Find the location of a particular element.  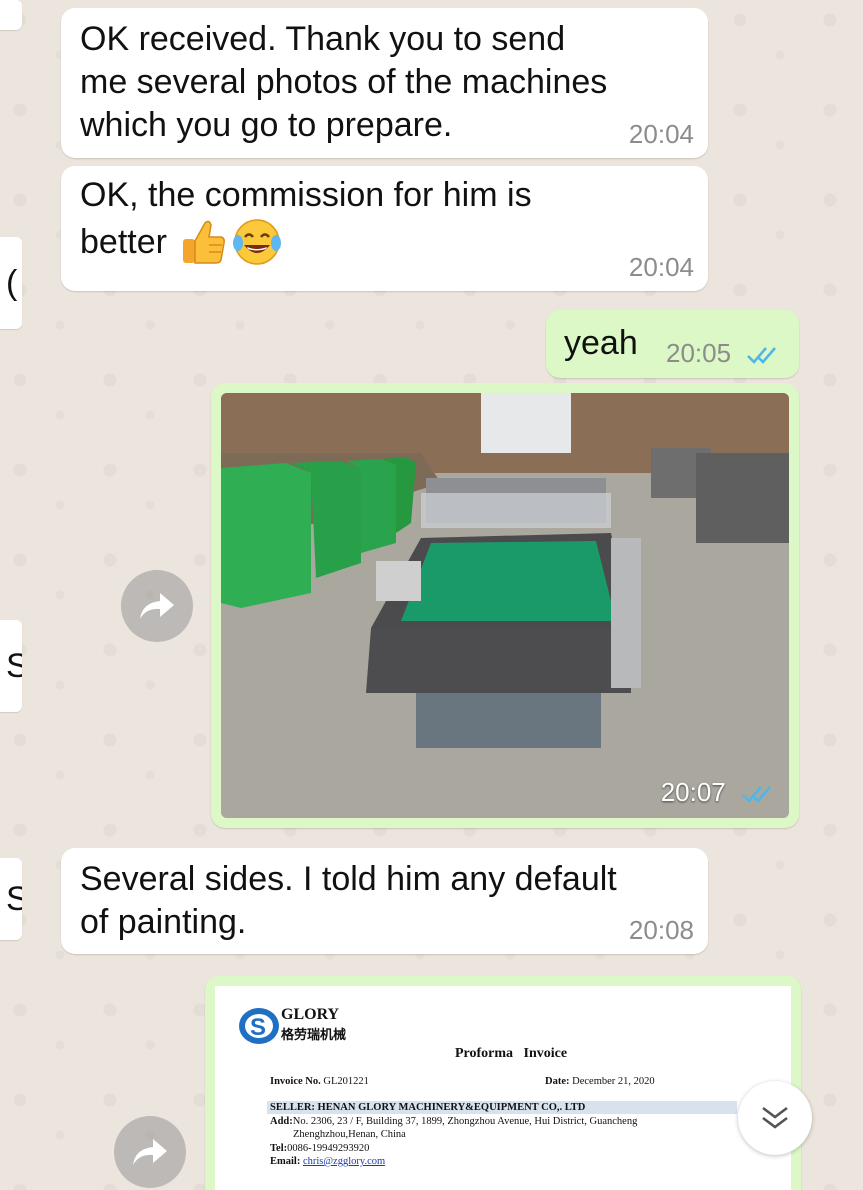

message-time: 20:07 is located at coordinates (693, 792).